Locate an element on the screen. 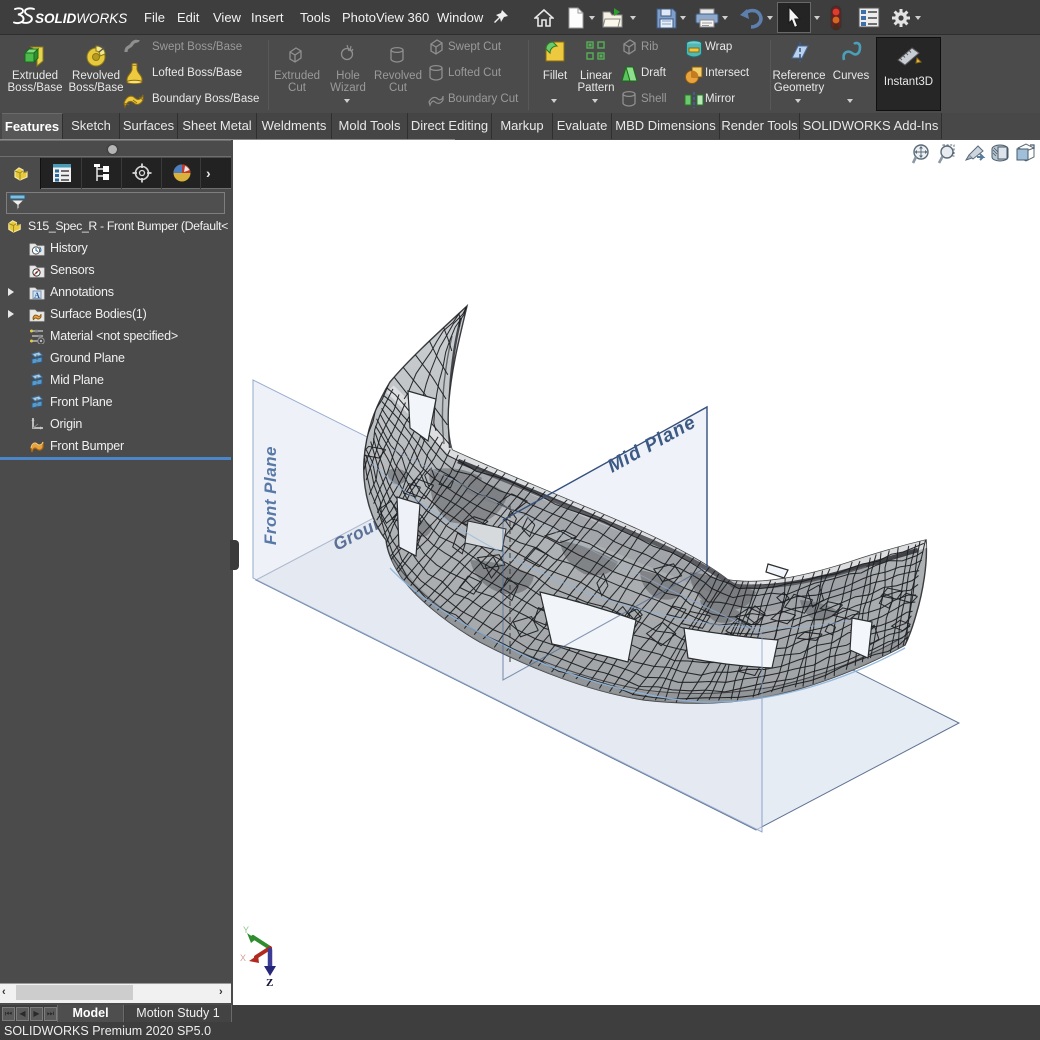 This screenshot has height=1040, width=1040. svg-text: Front Plane is located at coordinates (270, 495).